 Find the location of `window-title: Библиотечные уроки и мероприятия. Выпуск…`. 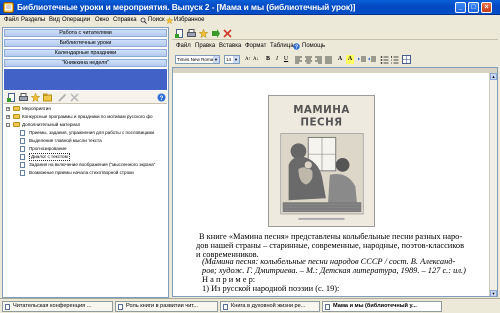

window-title: Библиотечные уроки и мероприятия. Выпуск… is located at coordinates (186, 7).